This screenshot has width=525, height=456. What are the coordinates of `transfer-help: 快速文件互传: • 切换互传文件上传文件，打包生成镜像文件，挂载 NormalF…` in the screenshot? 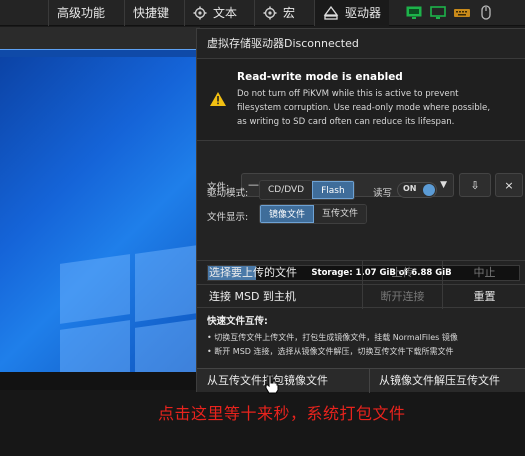 It's located at (364, 337).